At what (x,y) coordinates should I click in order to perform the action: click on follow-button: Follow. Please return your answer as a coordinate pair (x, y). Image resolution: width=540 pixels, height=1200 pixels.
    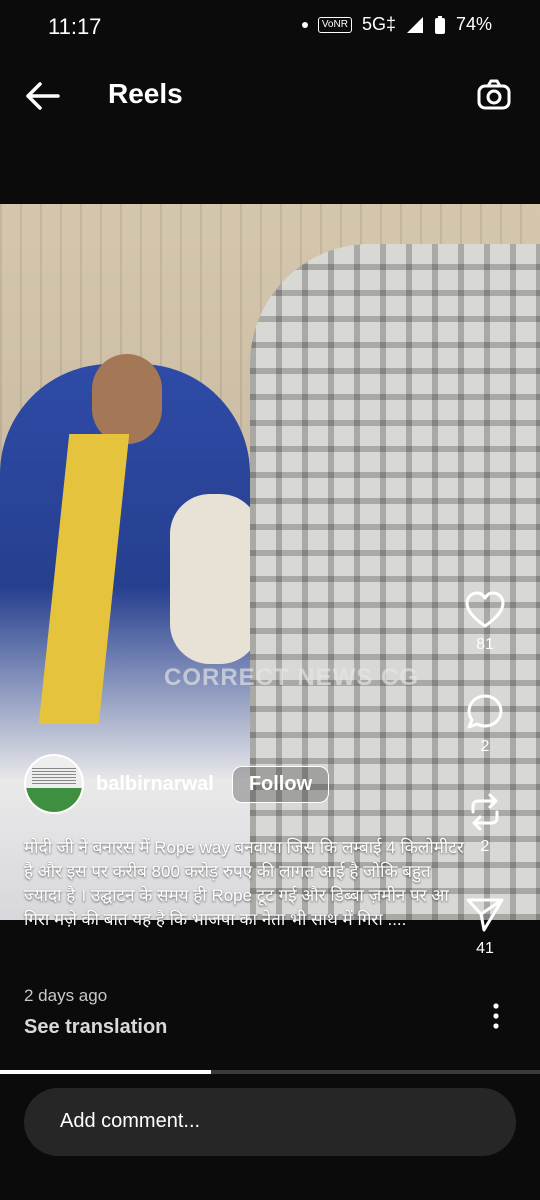
    Looking at the image, I should click on (280, 784).